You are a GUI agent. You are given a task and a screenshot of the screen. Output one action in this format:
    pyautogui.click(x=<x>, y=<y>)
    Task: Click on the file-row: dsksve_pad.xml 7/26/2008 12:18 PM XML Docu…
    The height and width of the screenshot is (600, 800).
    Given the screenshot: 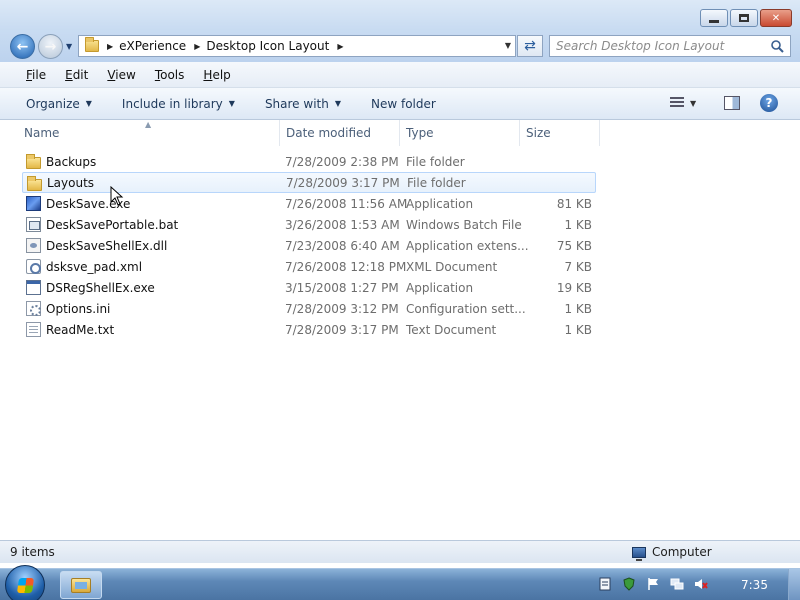 What is the action you would take?
    pyautogui.click(x=309, y=266)
    